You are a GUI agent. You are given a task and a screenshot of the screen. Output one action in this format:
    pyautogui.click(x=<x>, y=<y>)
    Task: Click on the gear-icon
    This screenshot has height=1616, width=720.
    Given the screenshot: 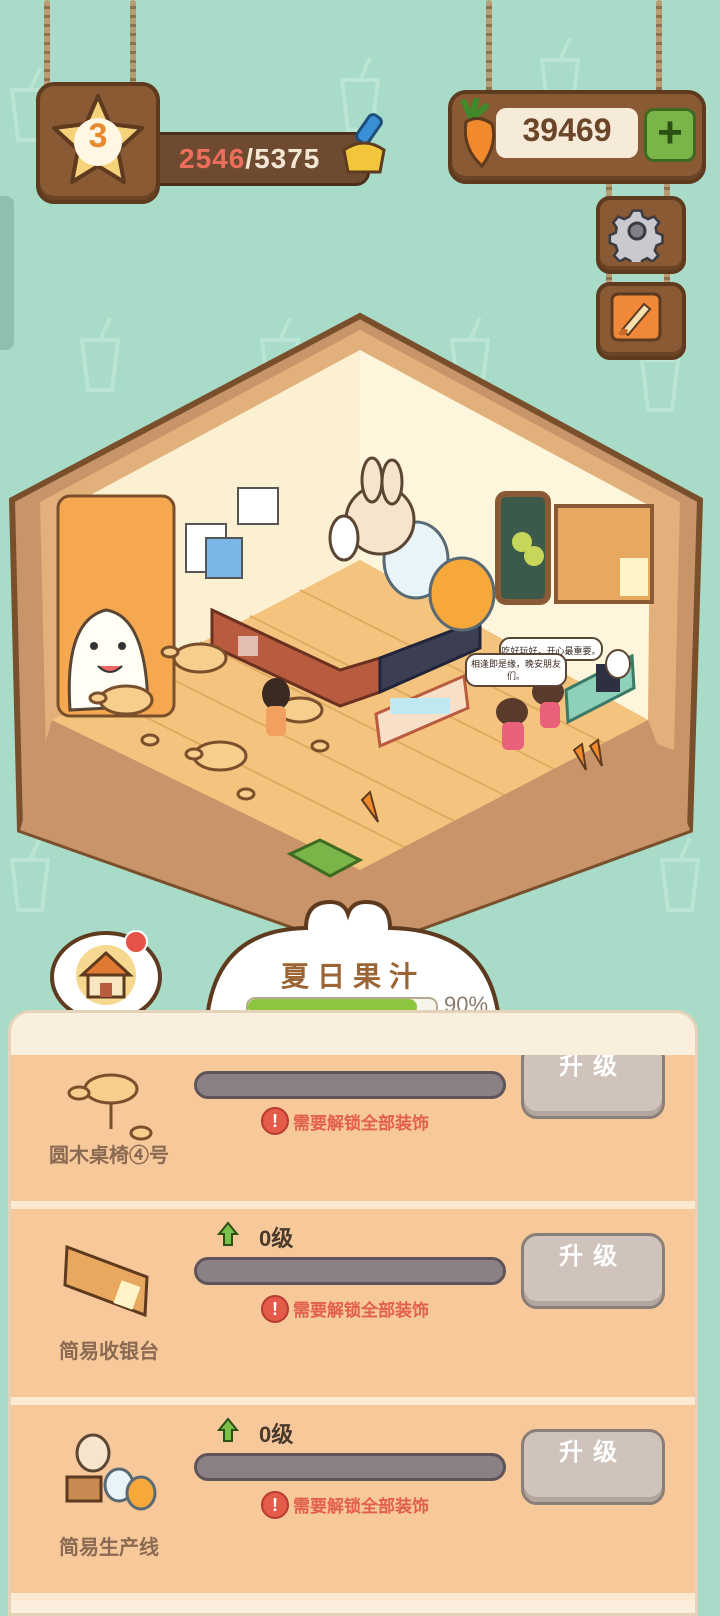 What is the action you would take?
    pyautogui.click(x=636, y=238)
    